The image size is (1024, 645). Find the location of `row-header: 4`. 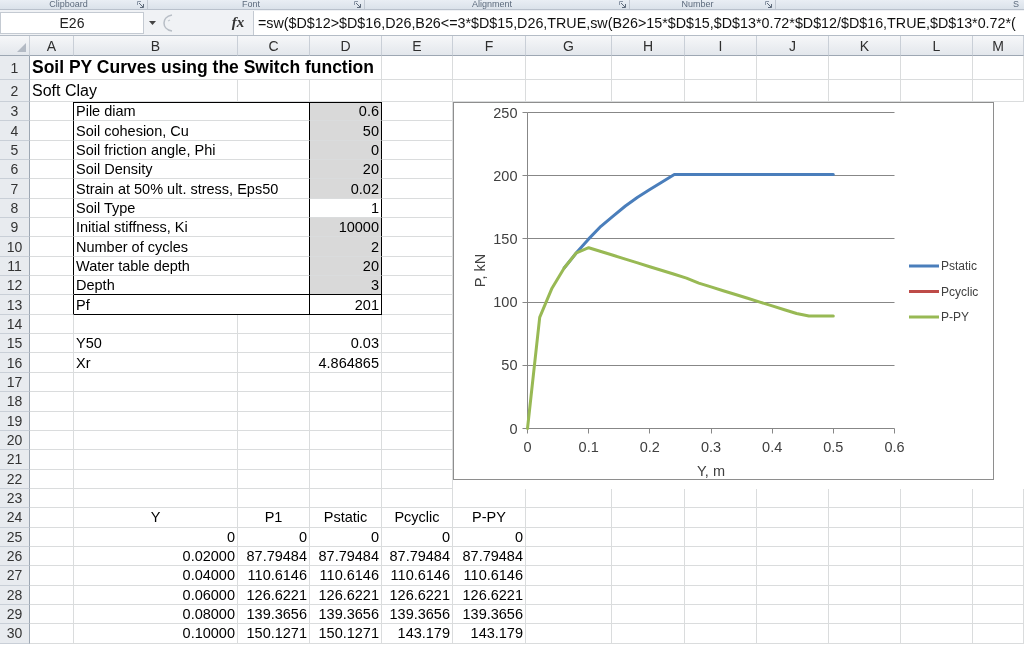

row-header: 4 is located at coordinates (15, 131).